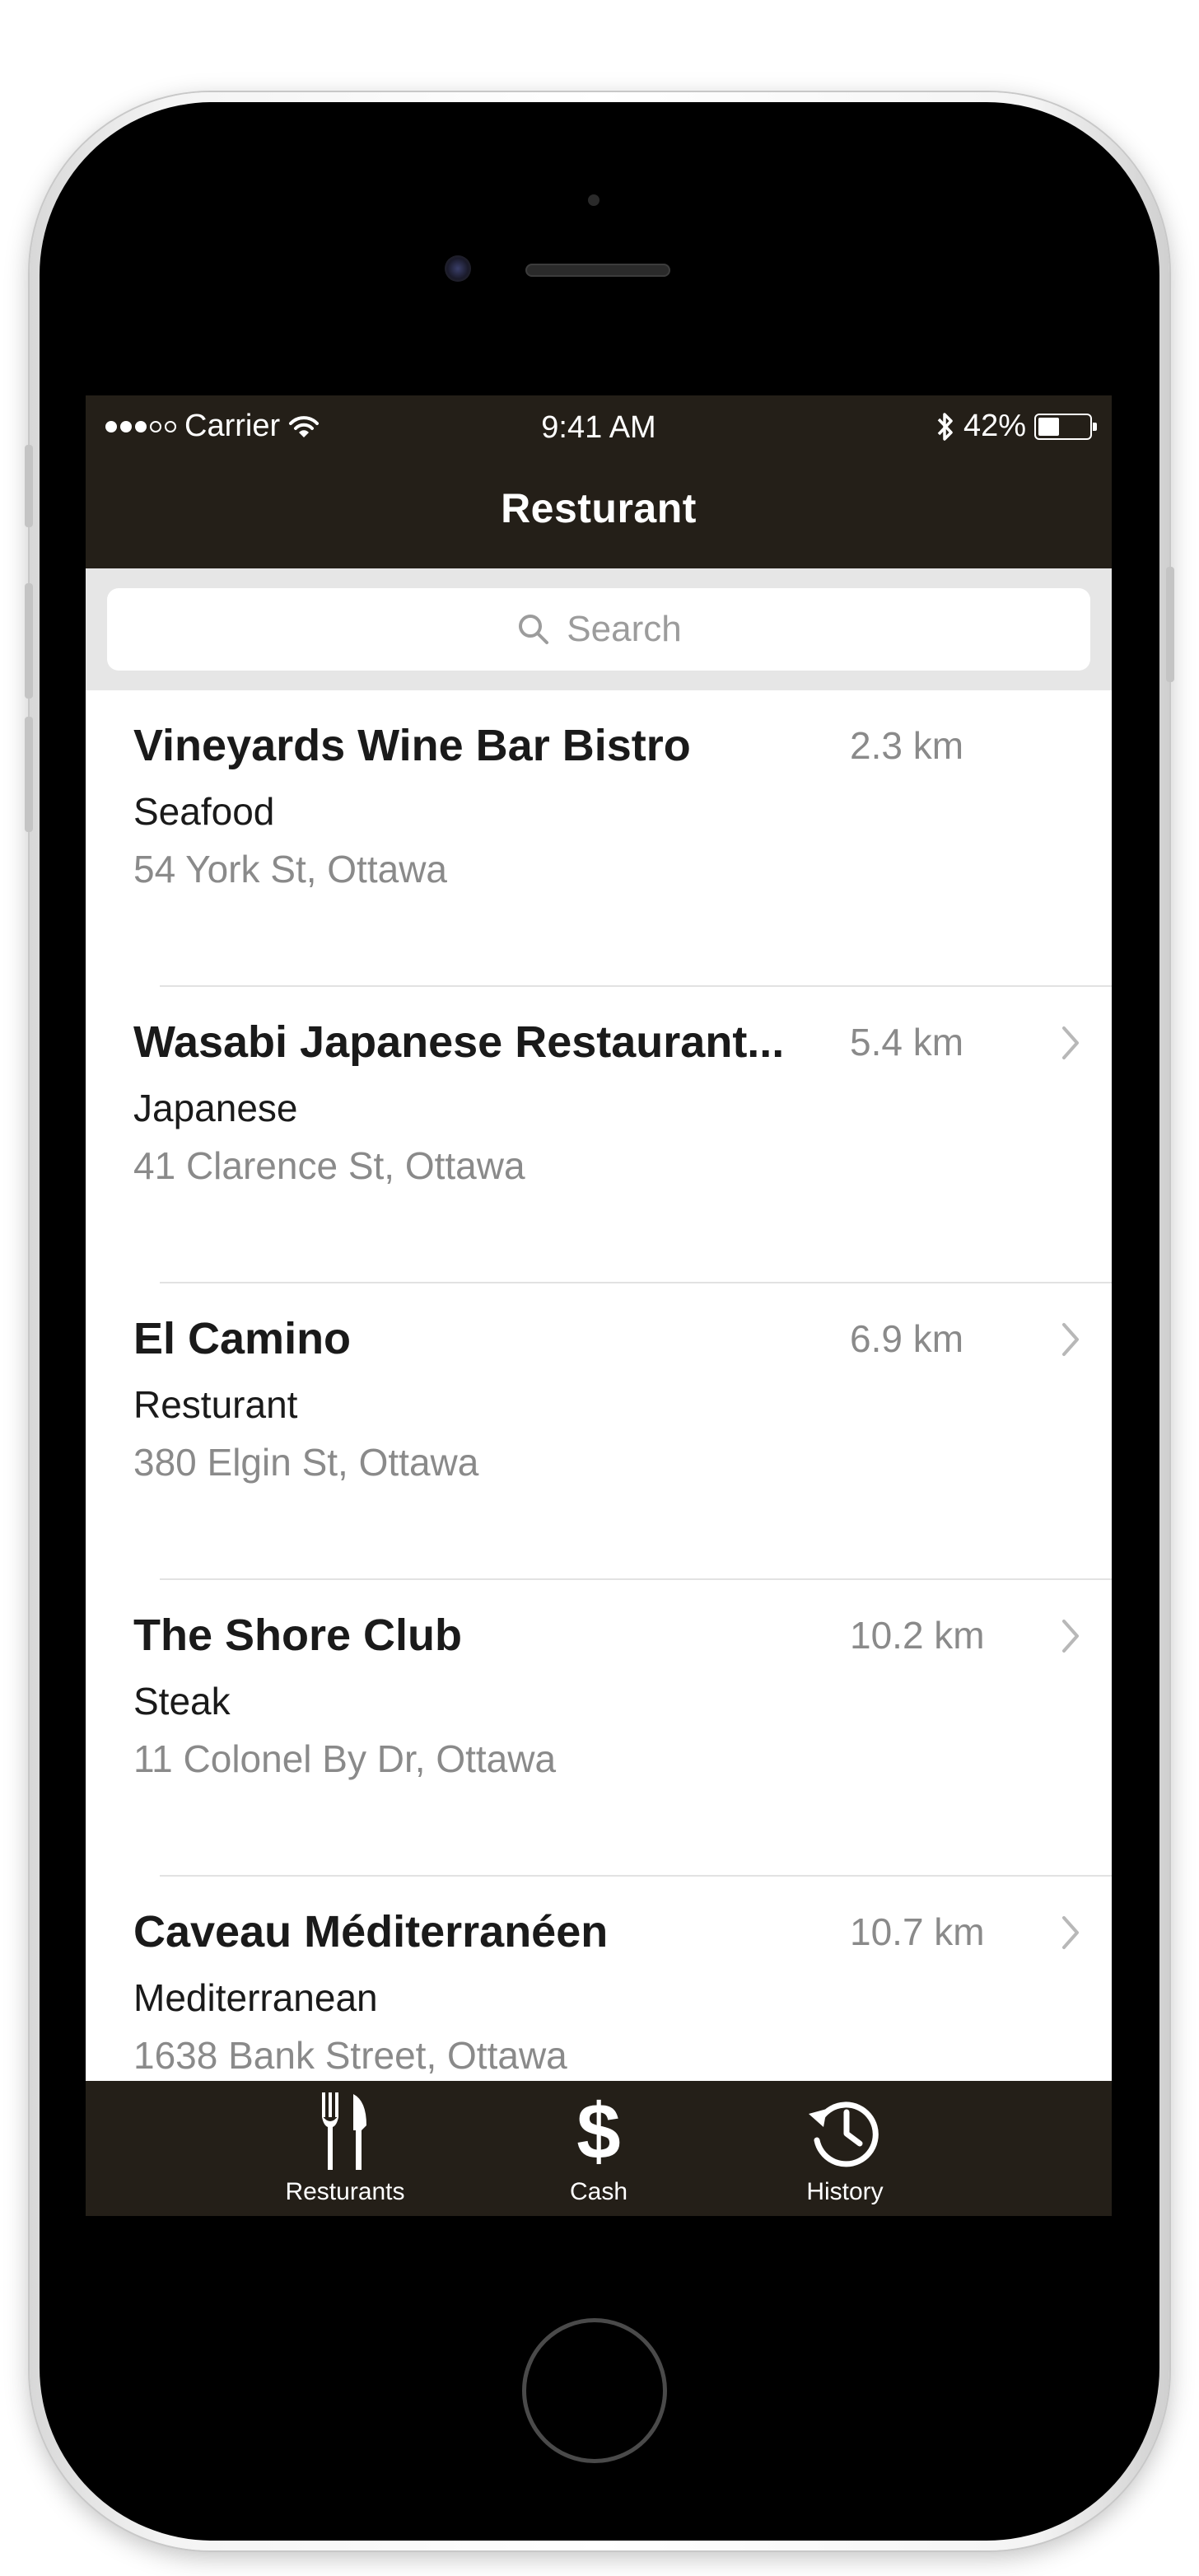 The width and height of the screenshot is (1199, 2576). I want to click on status-right: 42%, so click(1016, 426).